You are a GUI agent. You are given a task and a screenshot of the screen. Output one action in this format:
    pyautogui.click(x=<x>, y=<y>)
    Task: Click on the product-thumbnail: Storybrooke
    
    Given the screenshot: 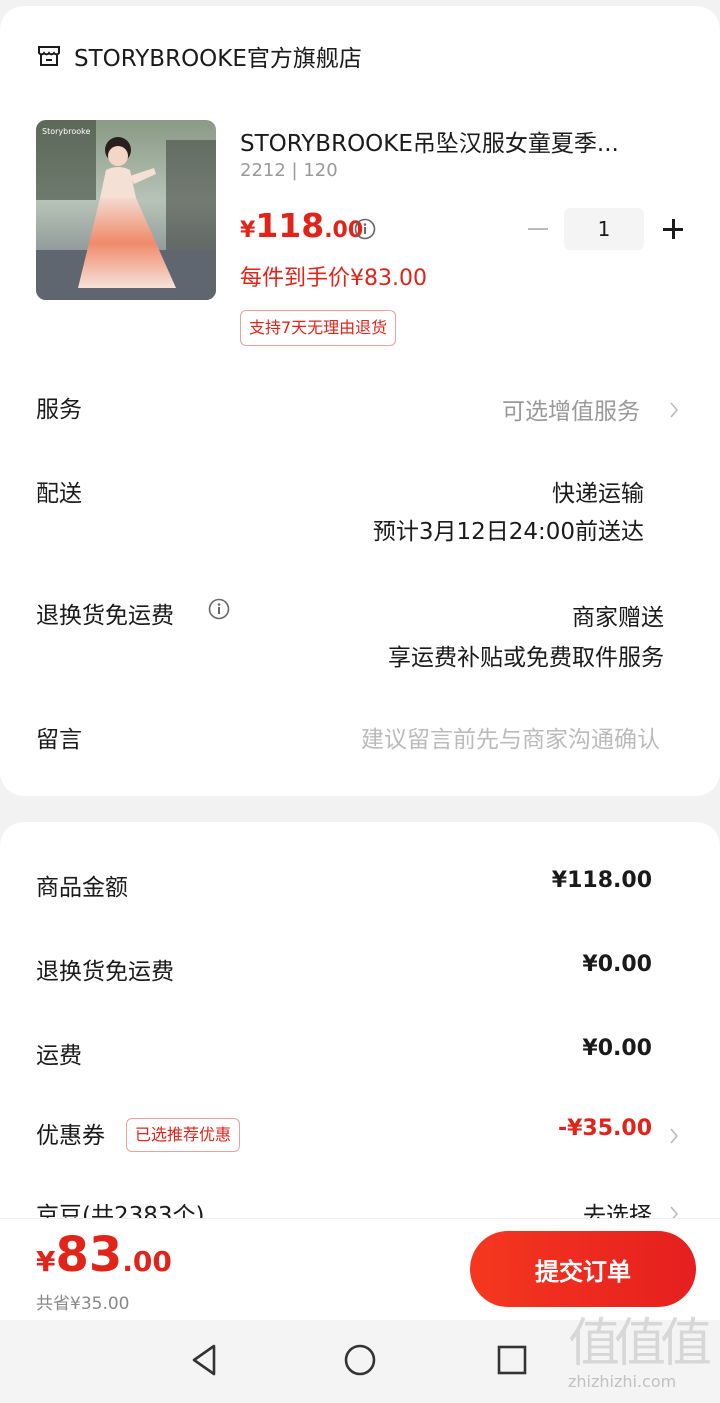 What is the action you would take?
    pyautogui.click(x=126, y=210)
    